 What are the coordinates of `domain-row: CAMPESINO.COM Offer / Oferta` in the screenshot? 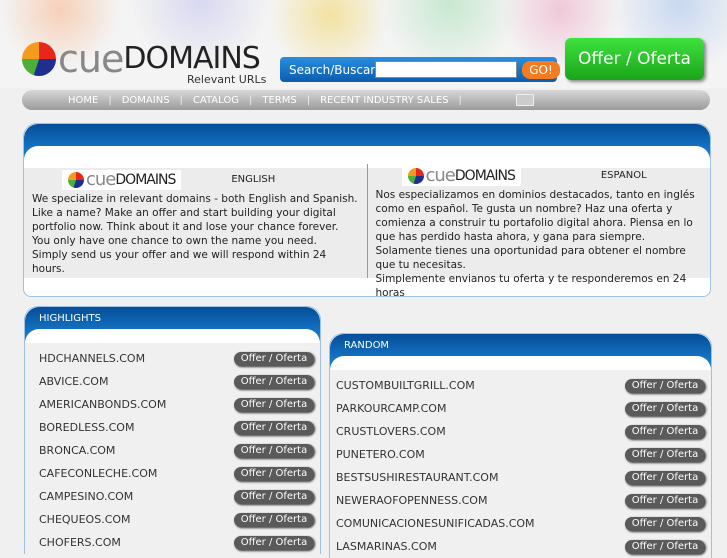 It's located at (172, 496).